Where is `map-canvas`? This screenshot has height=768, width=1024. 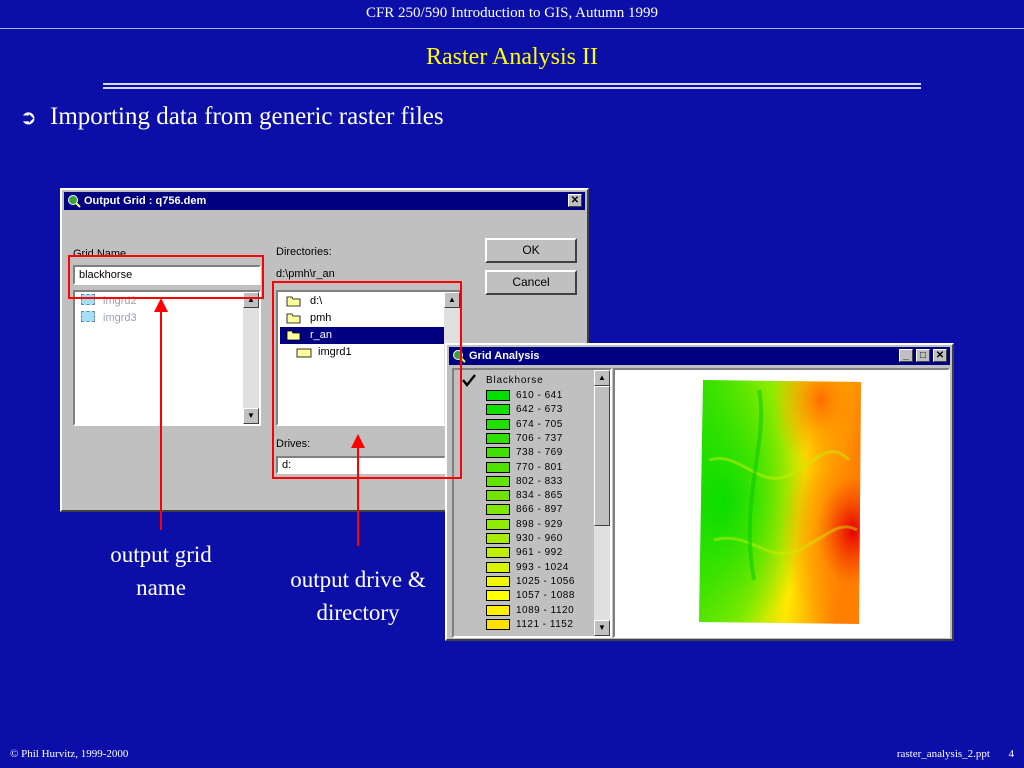 map-canvas is located at coordinates (781, 503).